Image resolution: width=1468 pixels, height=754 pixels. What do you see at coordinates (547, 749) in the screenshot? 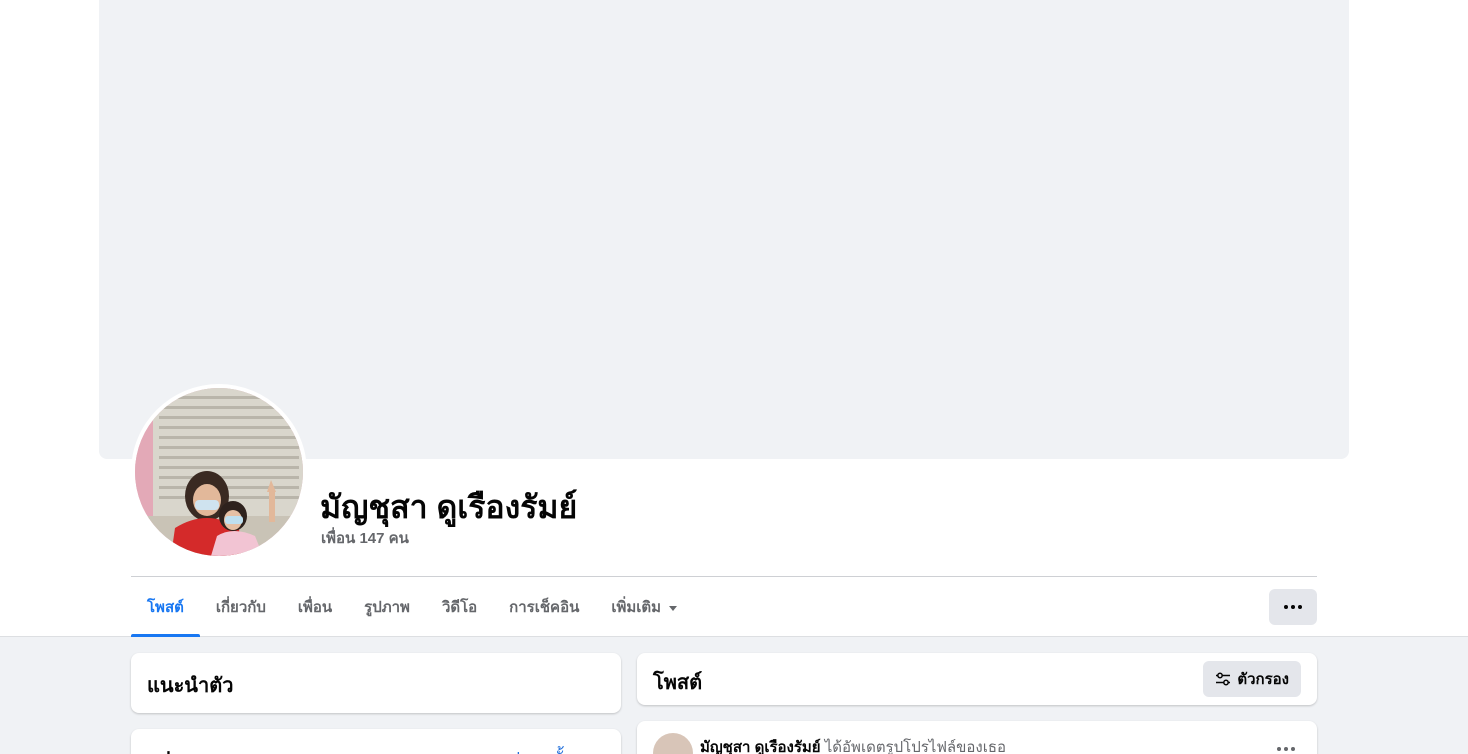
I see `see-all-photos-link: ดูรูปภาพทั้งหมด` at bounding box center [547, 749].